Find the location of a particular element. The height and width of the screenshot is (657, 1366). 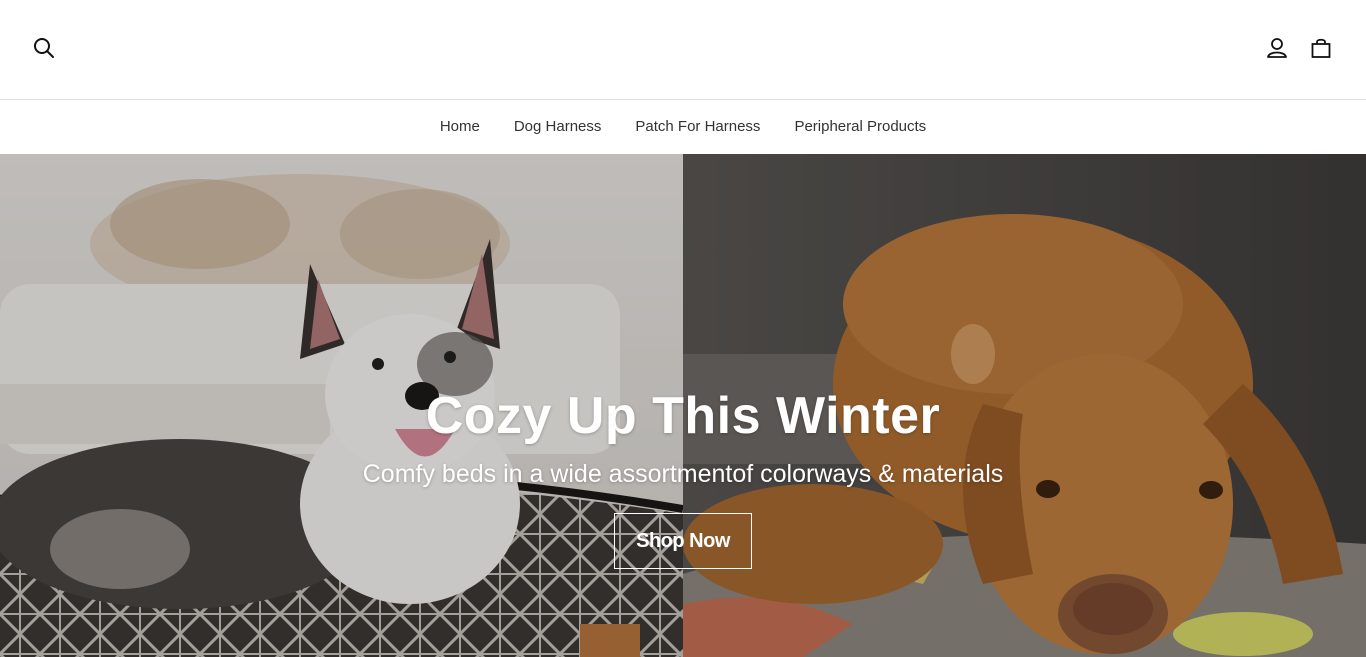

search-icon is located at coordinates (44, 48).